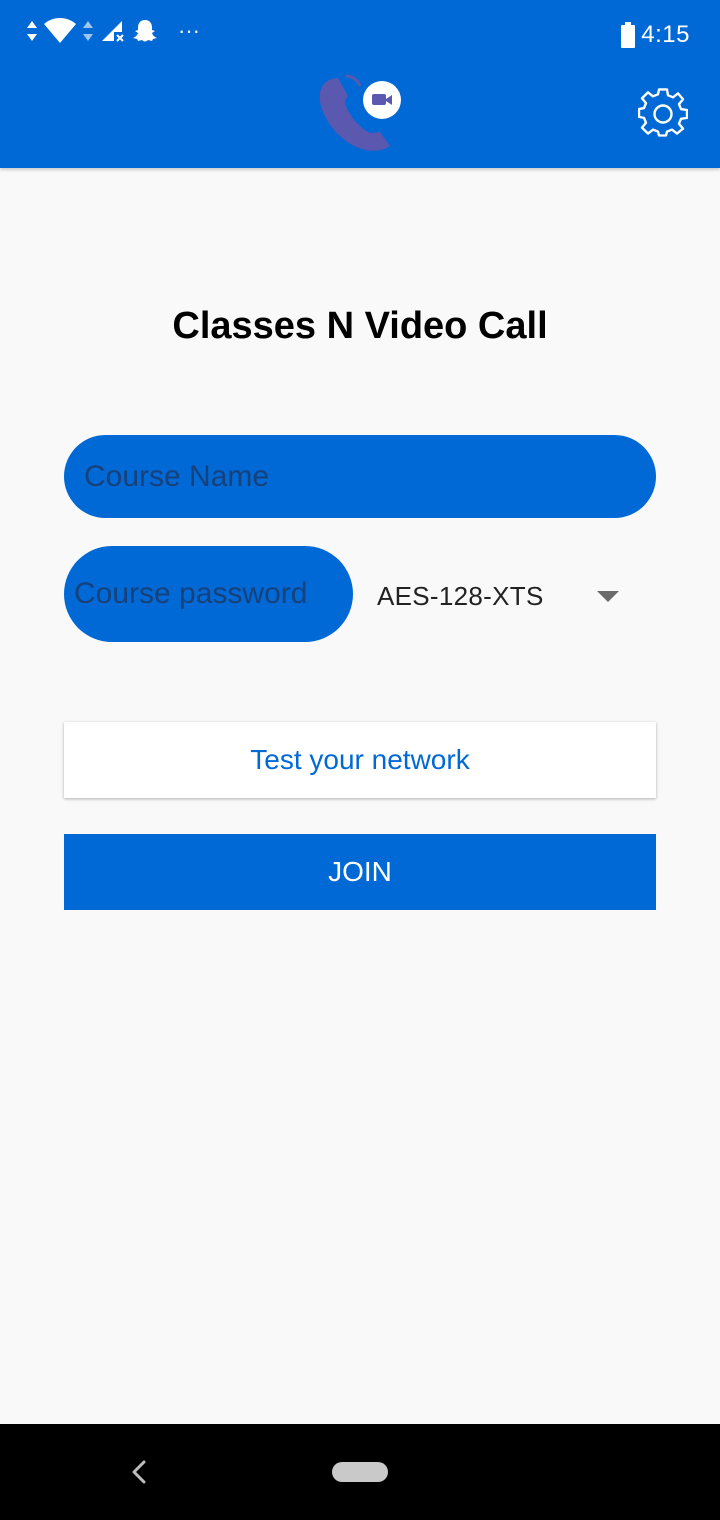  What do you see at coordinates (608, 596) in the screenshot?
I see `dropdown-arrow-icon` at bounding box center [608, 596].